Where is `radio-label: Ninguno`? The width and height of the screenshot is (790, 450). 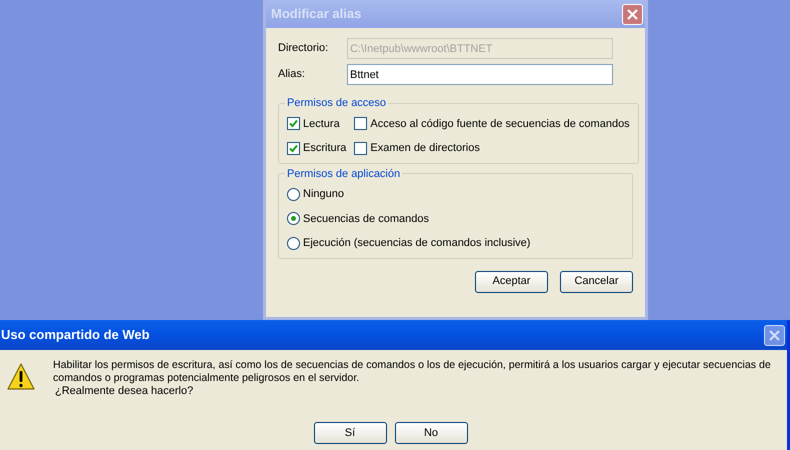 radio-label: Ninguno is located at coordinates (323, 194).